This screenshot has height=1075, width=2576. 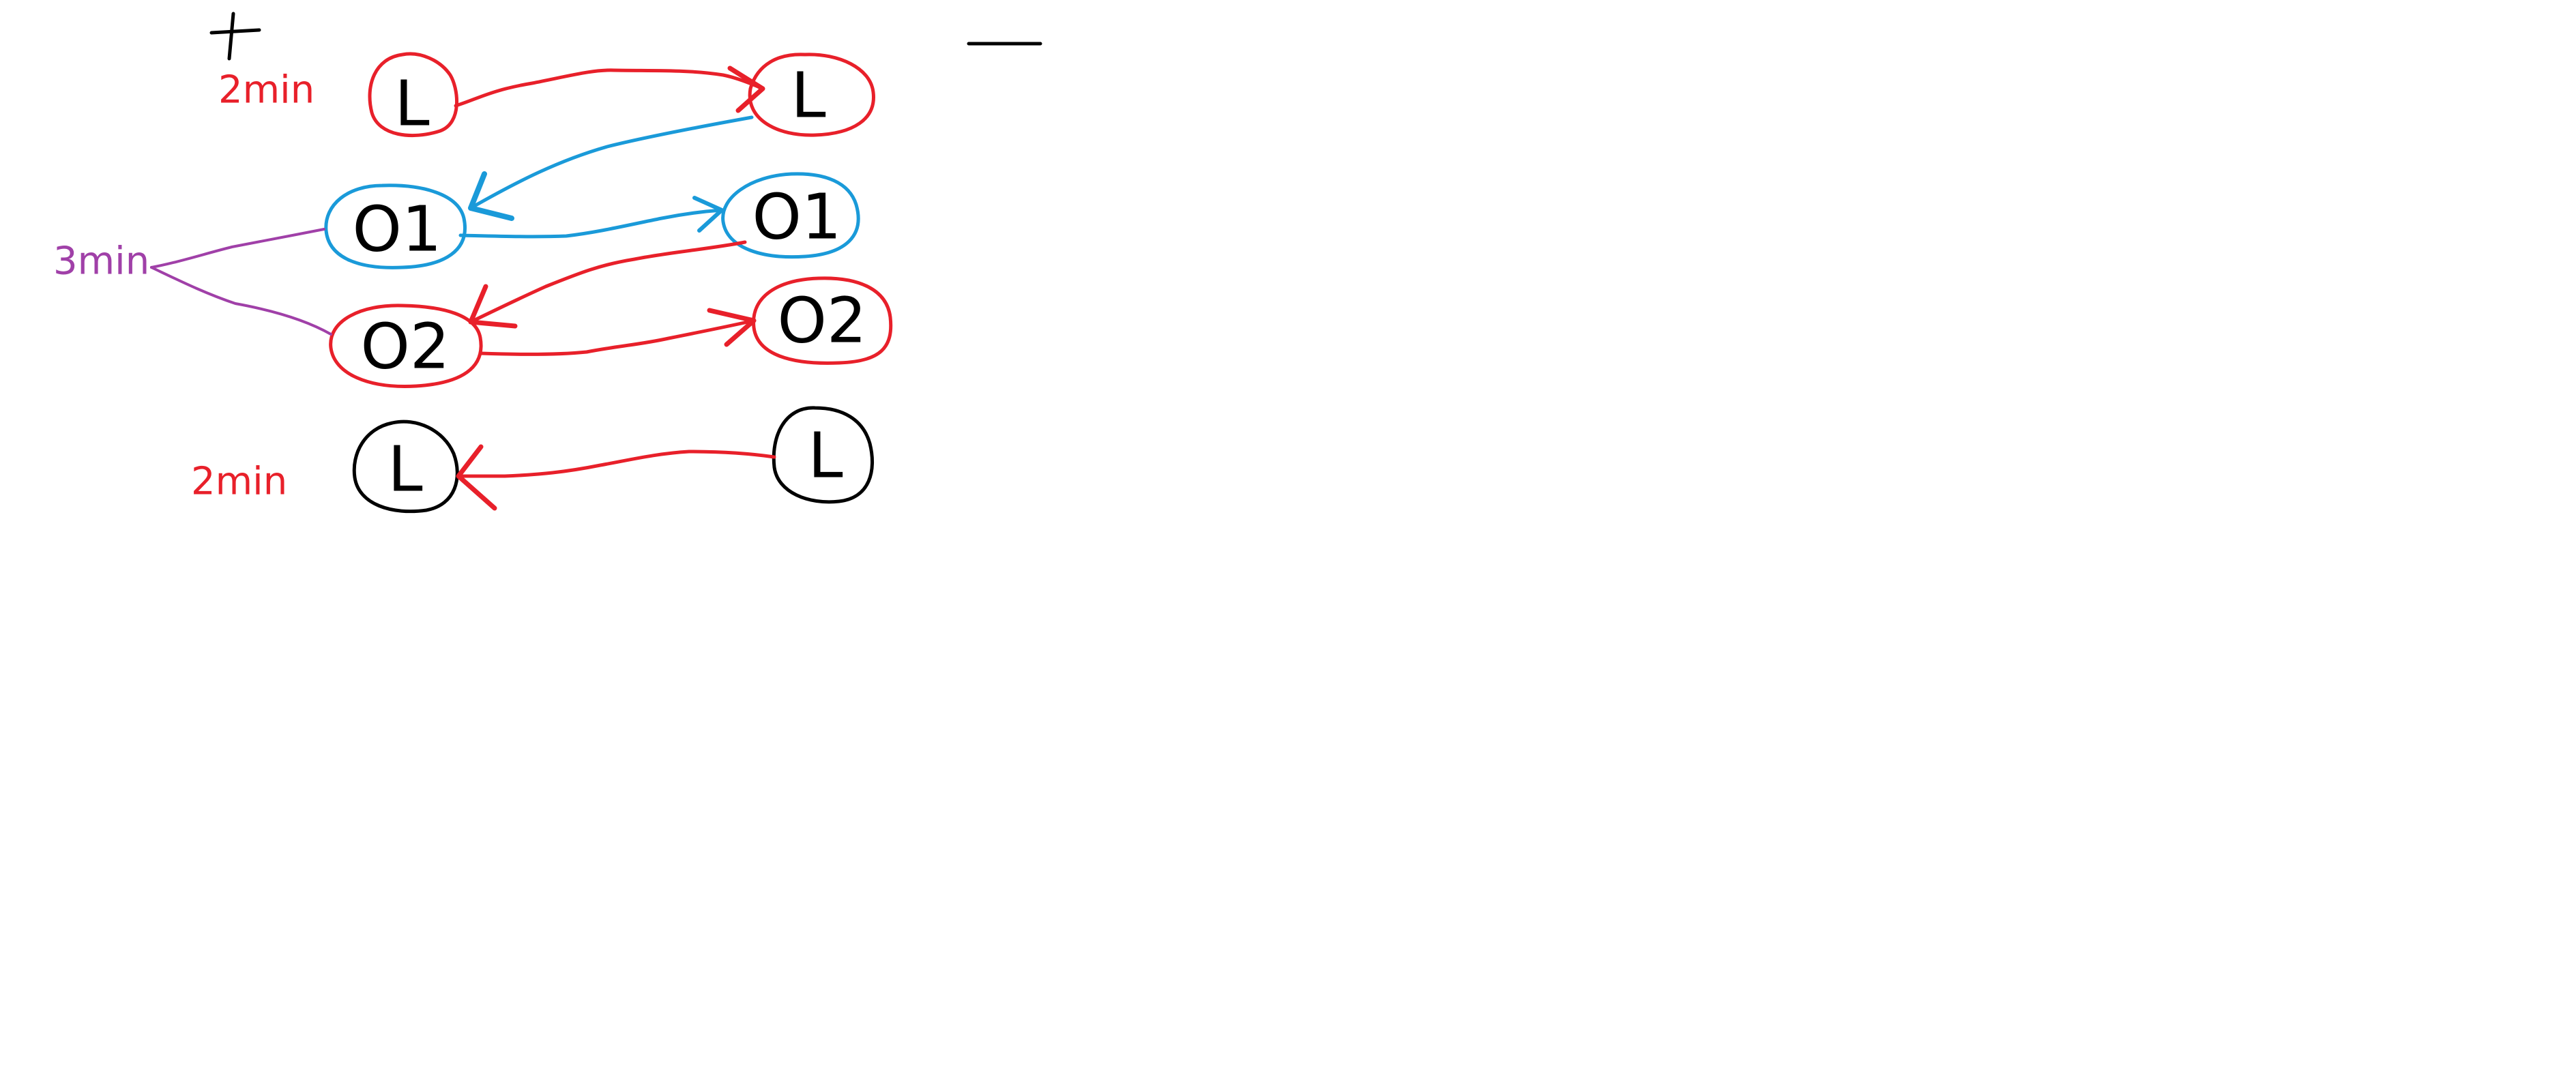 What do you see at coordinates (618, 332) in the screenshot?
I see `arrow-o2-forward` at bounding box center [618, 332].